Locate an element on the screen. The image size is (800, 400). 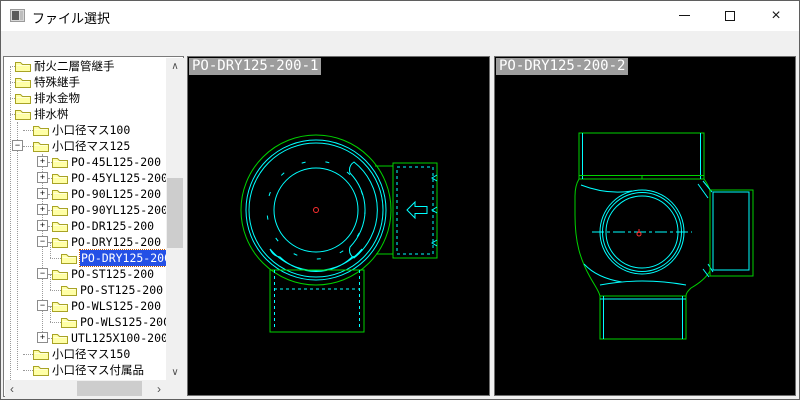
scrollbar-corner is located at coordinates (175, 388).